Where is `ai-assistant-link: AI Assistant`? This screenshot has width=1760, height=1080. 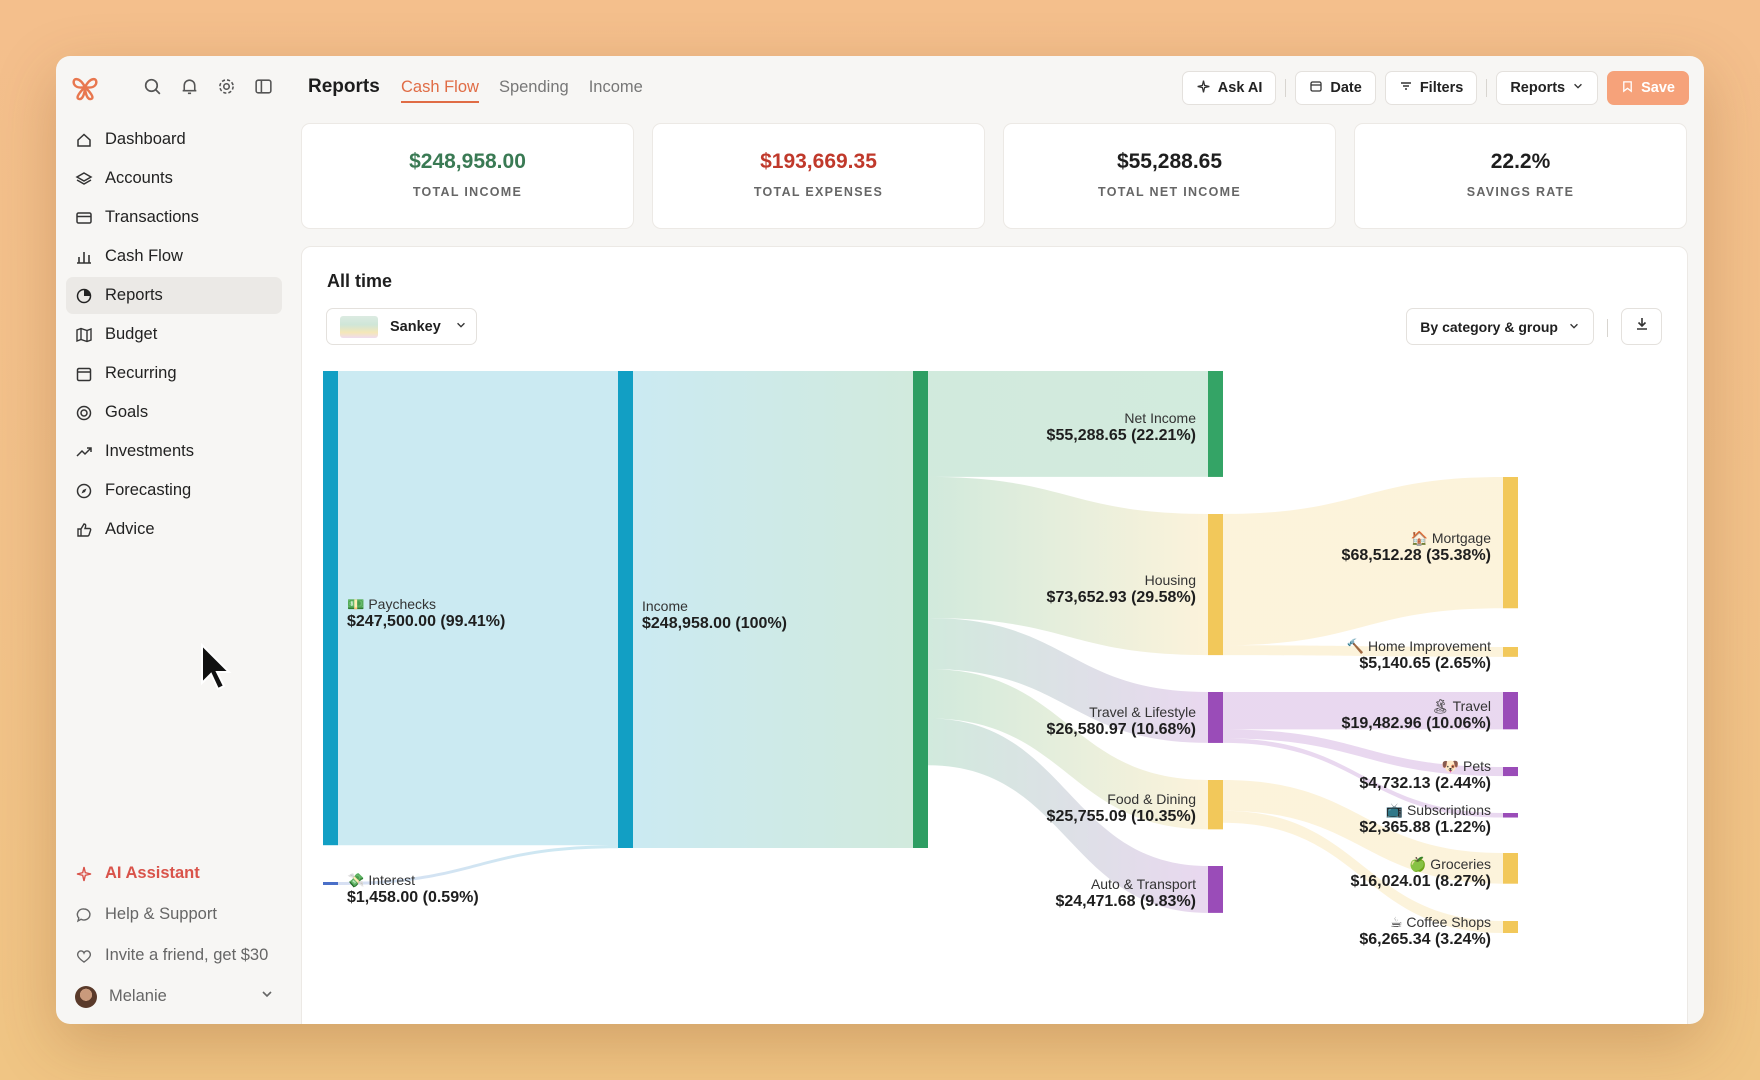 ai-assistant-link: AI Assistant is located at coordinates (174, 873).